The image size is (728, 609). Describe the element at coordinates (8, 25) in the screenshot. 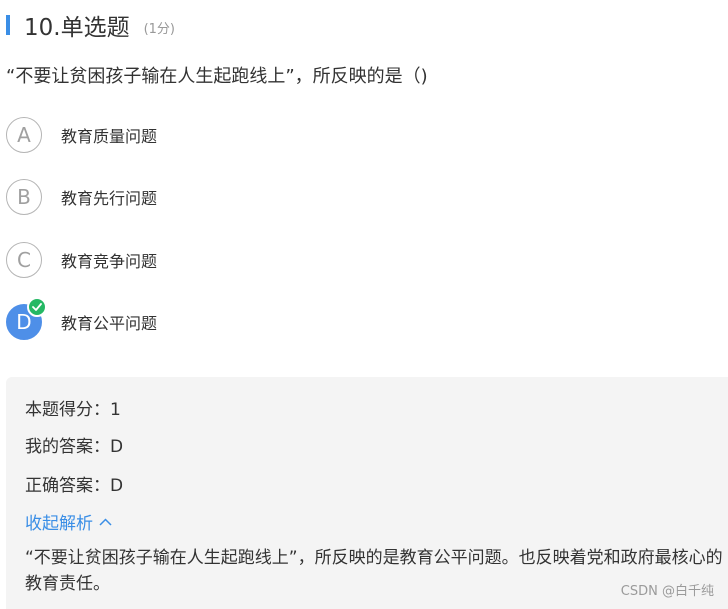

I see `title-accent-bar` at that location.